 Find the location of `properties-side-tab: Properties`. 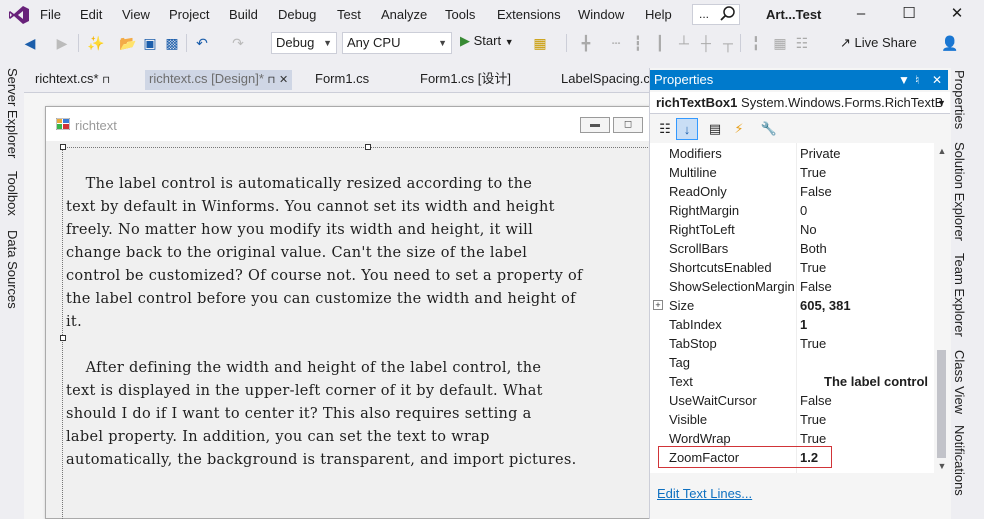

properties-side-tab: Properties is located at coordinates (959, 99).